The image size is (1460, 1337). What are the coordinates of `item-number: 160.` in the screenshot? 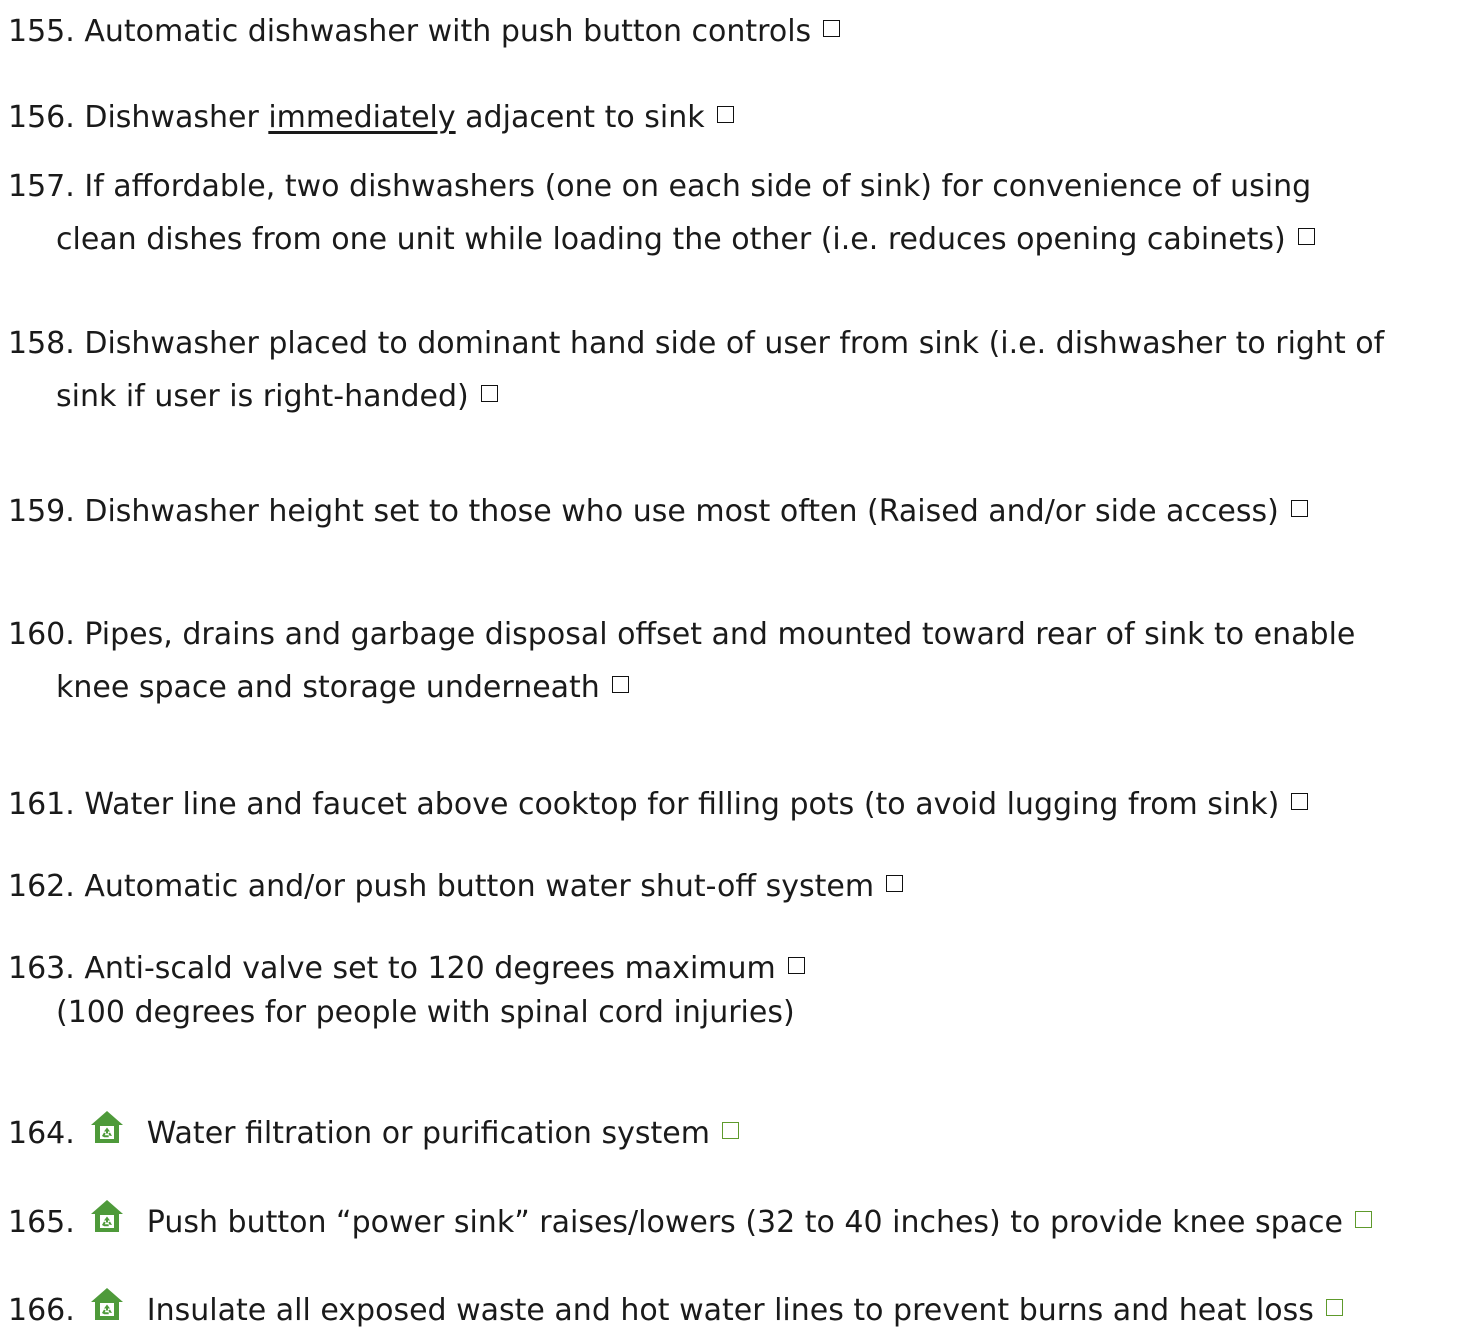 It's located at (41, 634).